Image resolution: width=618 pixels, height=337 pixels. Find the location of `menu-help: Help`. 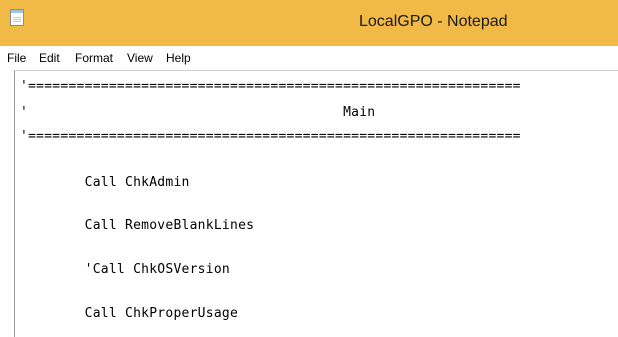

menu-help: Help is located at coordinates (178, 58).